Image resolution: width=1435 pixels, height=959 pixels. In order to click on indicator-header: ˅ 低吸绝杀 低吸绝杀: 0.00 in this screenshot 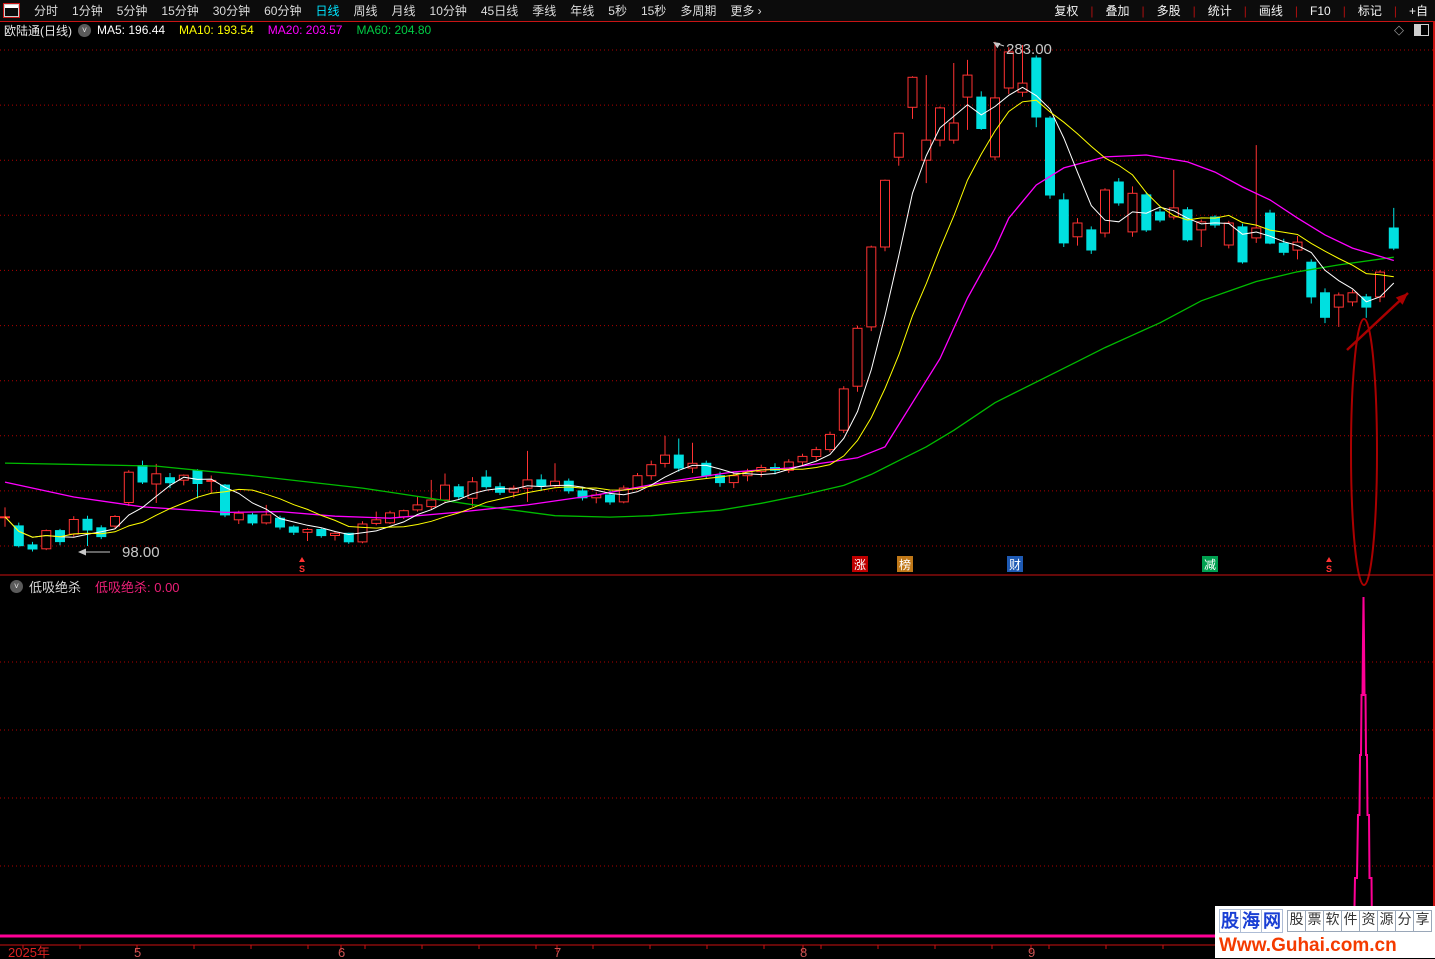, I will do `click(92, 586)`.